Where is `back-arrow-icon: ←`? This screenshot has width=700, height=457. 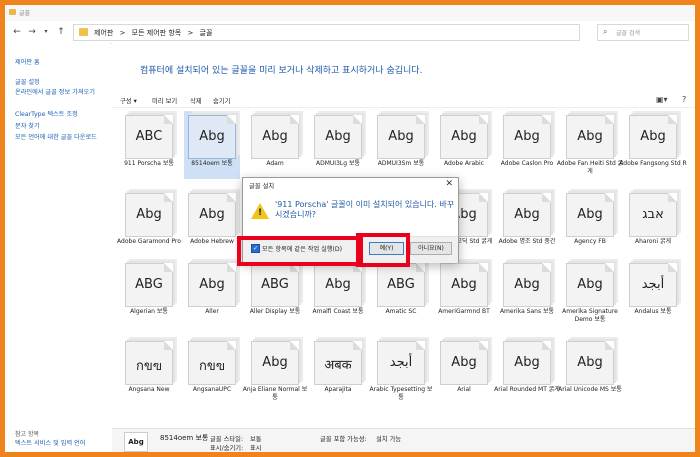
back-arrow-icon: ← is located at coordinates (17, 32).